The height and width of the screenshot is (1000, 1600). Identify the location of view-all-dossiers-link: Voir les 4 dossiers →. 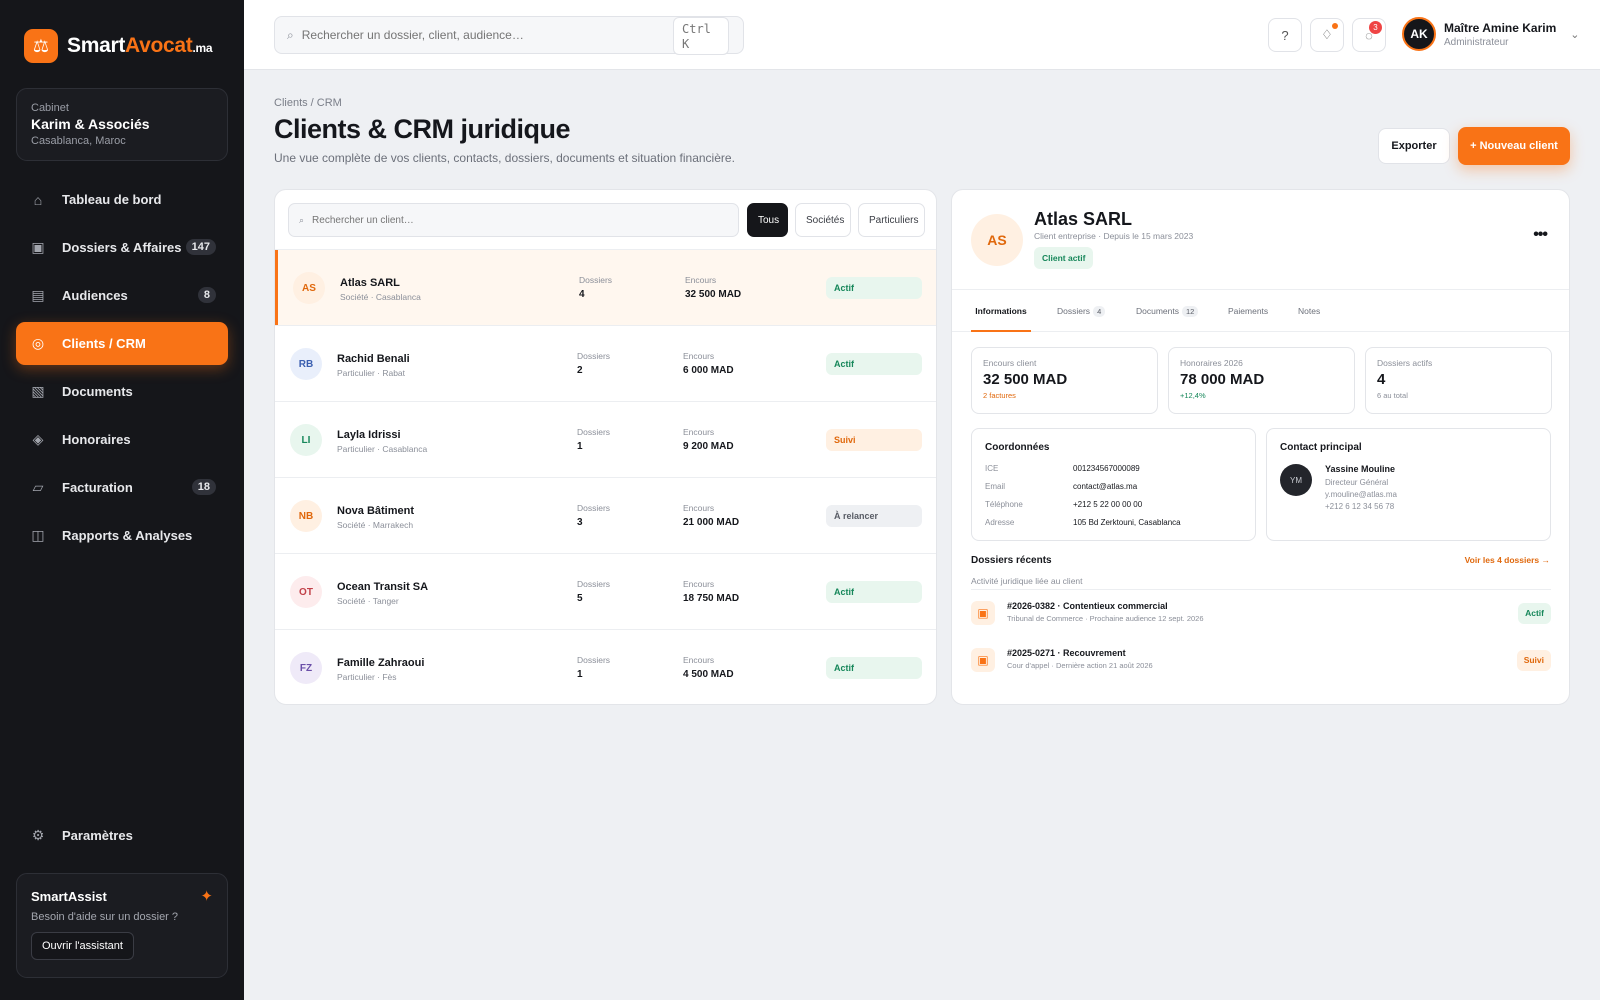
(1507, 560).